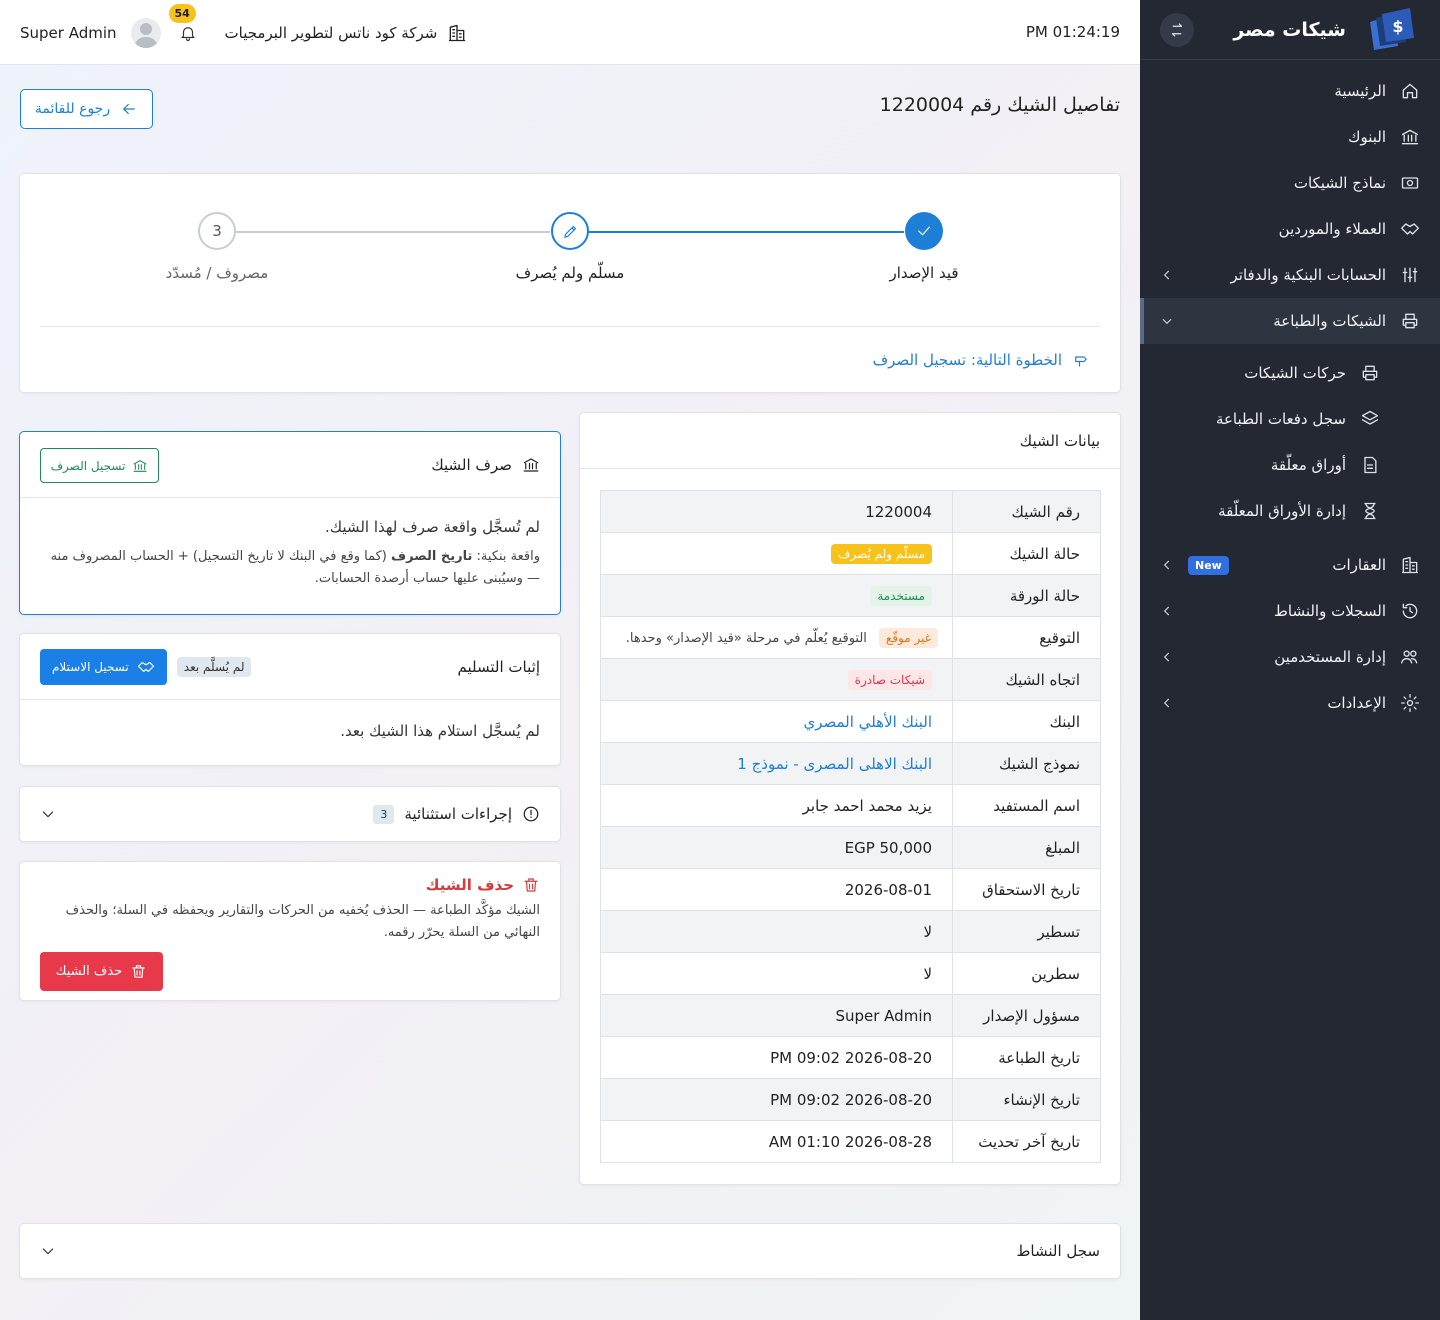 This screenshot has height=1320, width=1440. What do you see at coordinates (1177, 29) in the screenshot?
I see `sidebar-toggle-button` at bounding box center [1177, 29].